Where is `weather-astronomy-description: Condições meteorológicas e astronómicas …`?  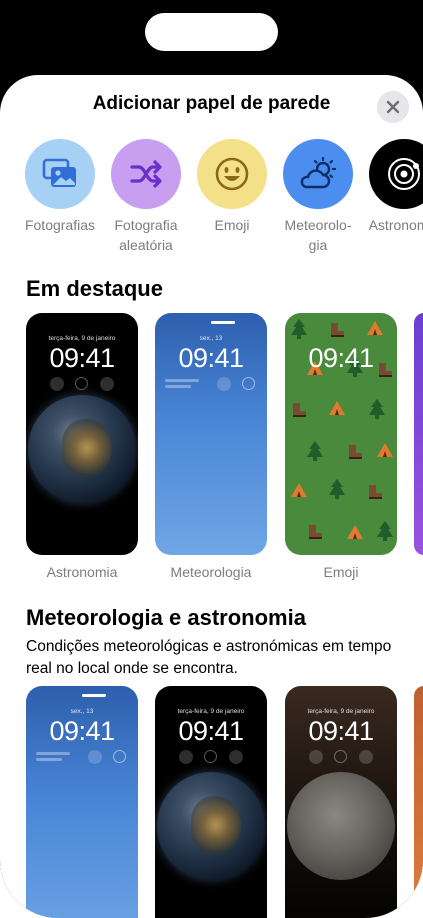
weather-astronomy-description: Condições meteorológicas e astronómicas … is located at coordinates (209, 657).